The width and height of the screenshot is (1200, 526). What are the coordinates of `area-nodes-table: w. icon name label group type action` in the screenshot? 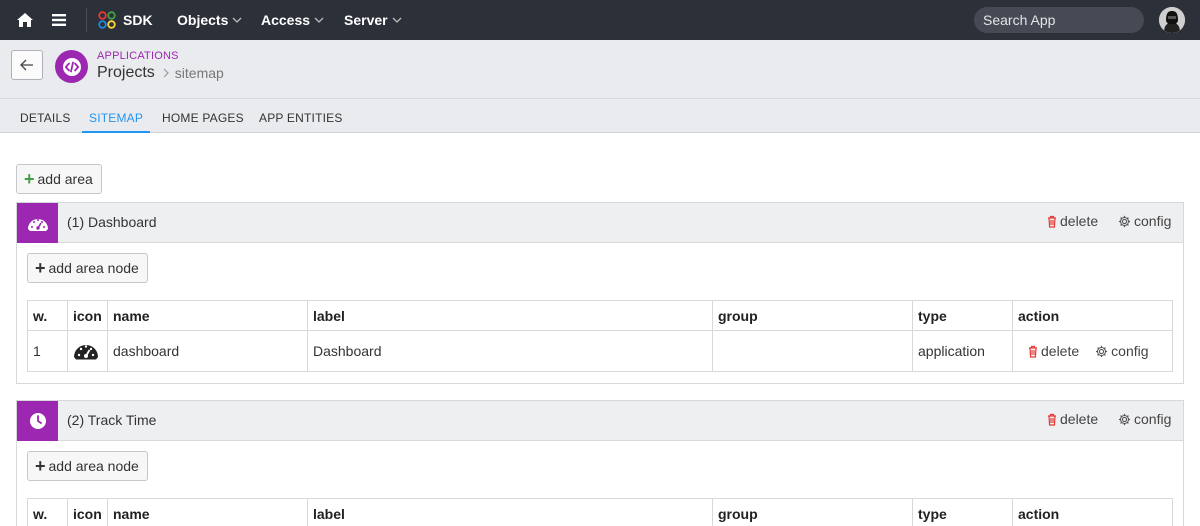 It's located at (600, 512).